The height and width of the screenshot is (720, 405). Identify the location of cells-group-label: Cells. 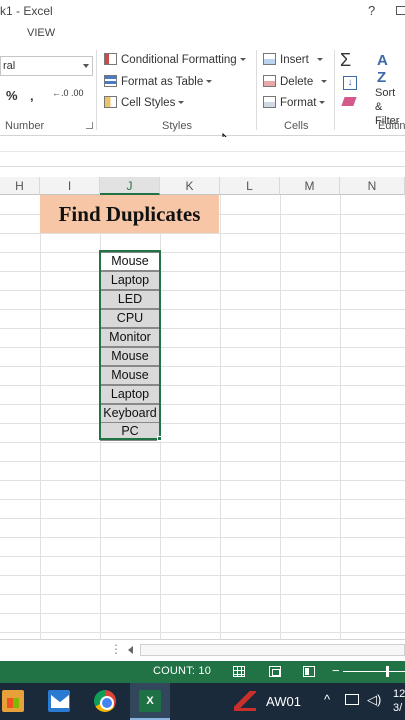
(296, 126).